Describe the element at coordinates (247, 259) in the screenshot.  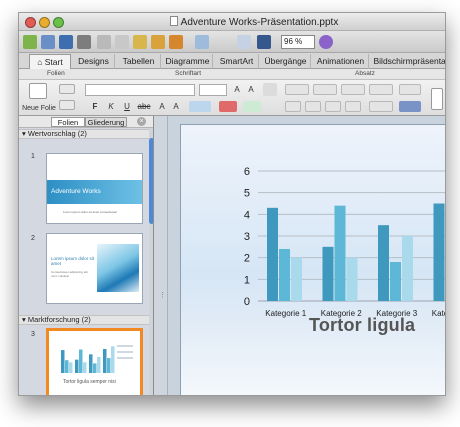
I see `y-tick-label: 2` at that location.